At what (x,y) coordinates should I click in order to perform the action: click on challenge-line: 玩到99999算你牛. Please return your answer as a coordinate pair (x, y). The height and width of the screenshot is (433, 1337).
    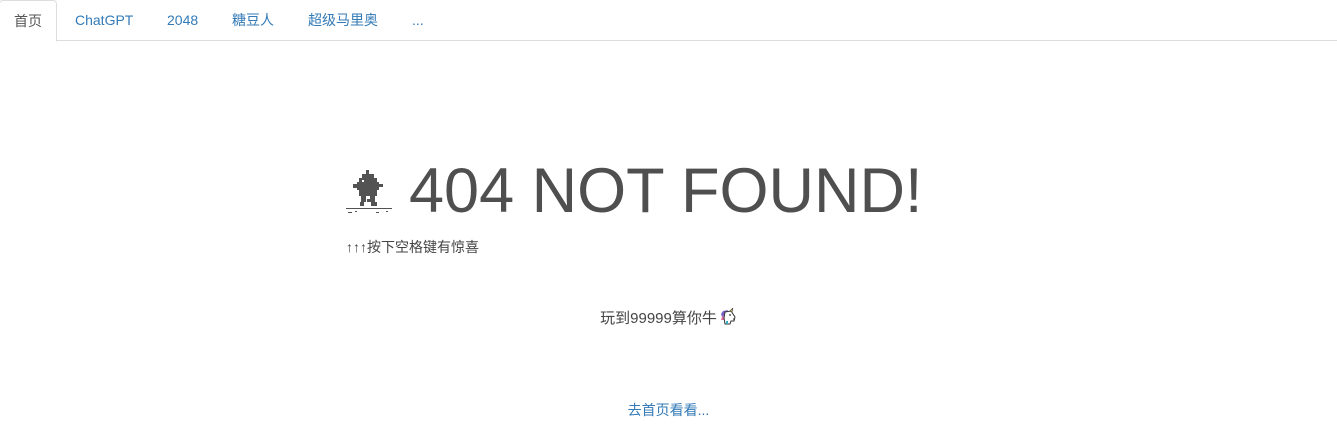
    Looking at the image, I should click on (668, 318).